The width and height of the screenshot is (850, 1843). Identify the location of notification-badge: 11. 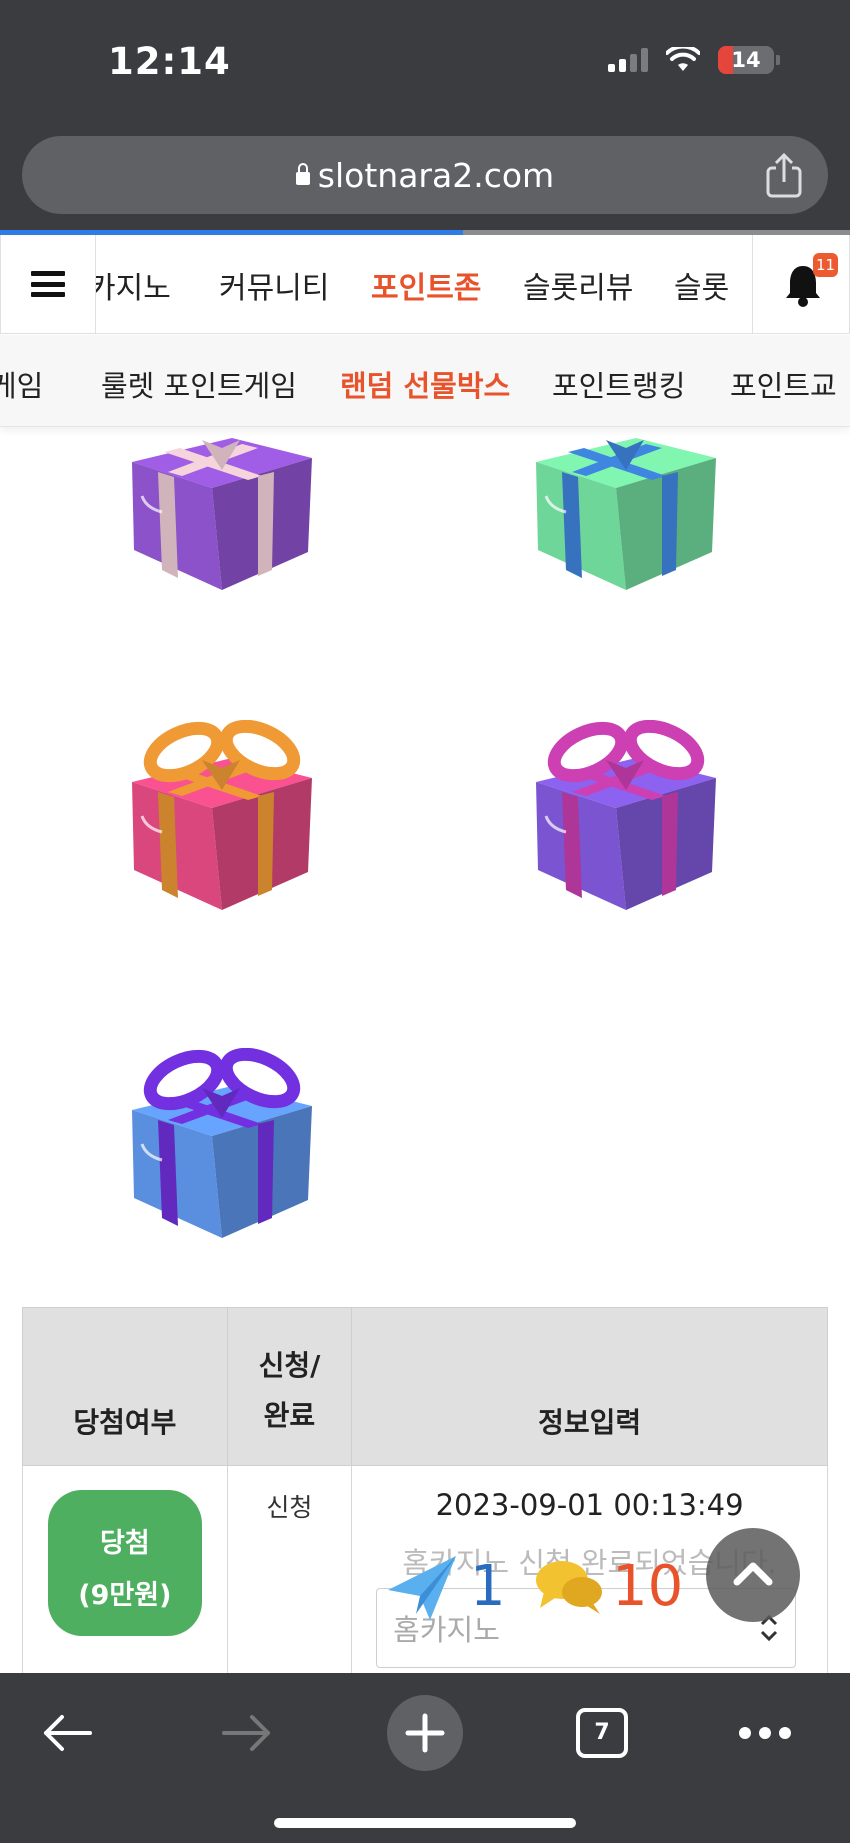
(826, 265).